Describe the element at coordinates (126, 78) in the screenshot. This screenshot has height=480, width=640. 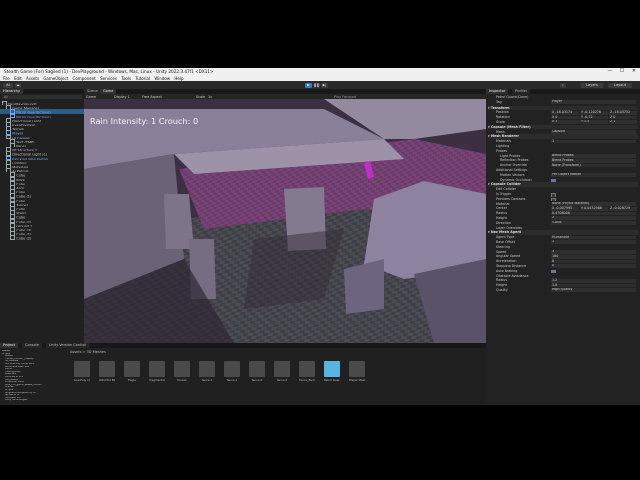
I see `menu-tools: Tools` at that location.